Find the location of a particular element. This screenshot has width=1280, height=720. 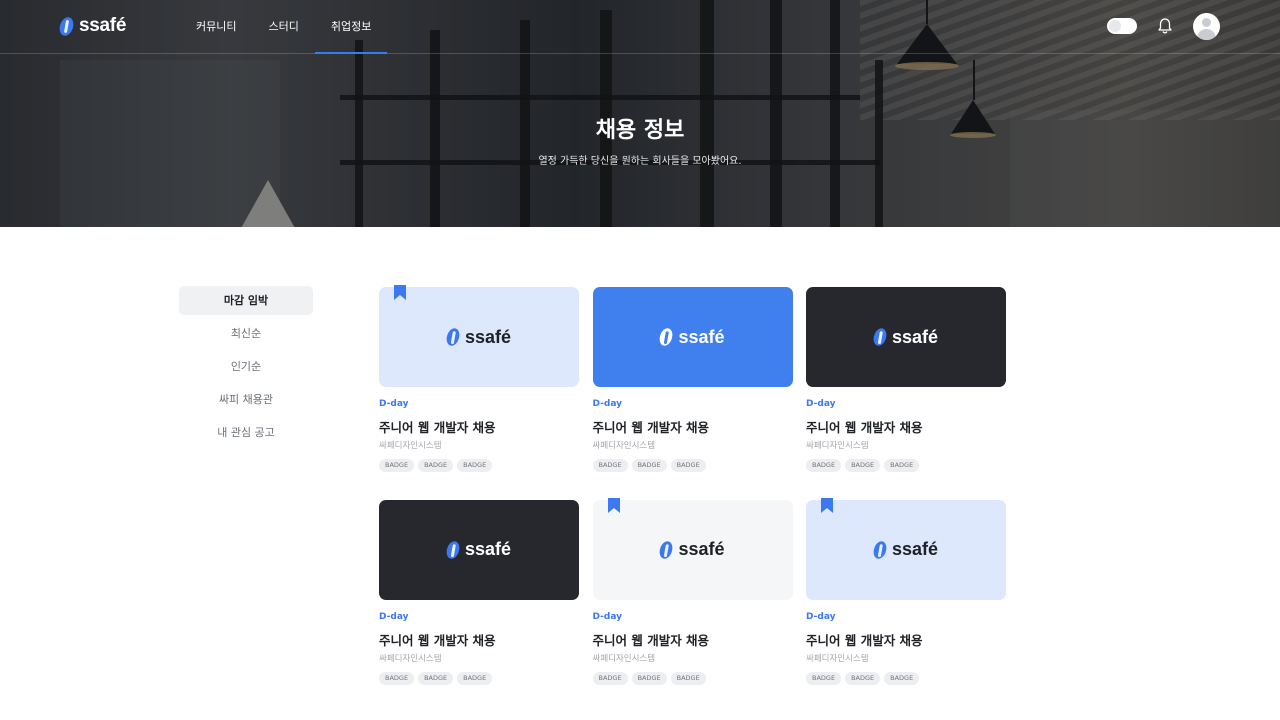

nav-item-study: 스터디 is located at coordinates (283, 27).